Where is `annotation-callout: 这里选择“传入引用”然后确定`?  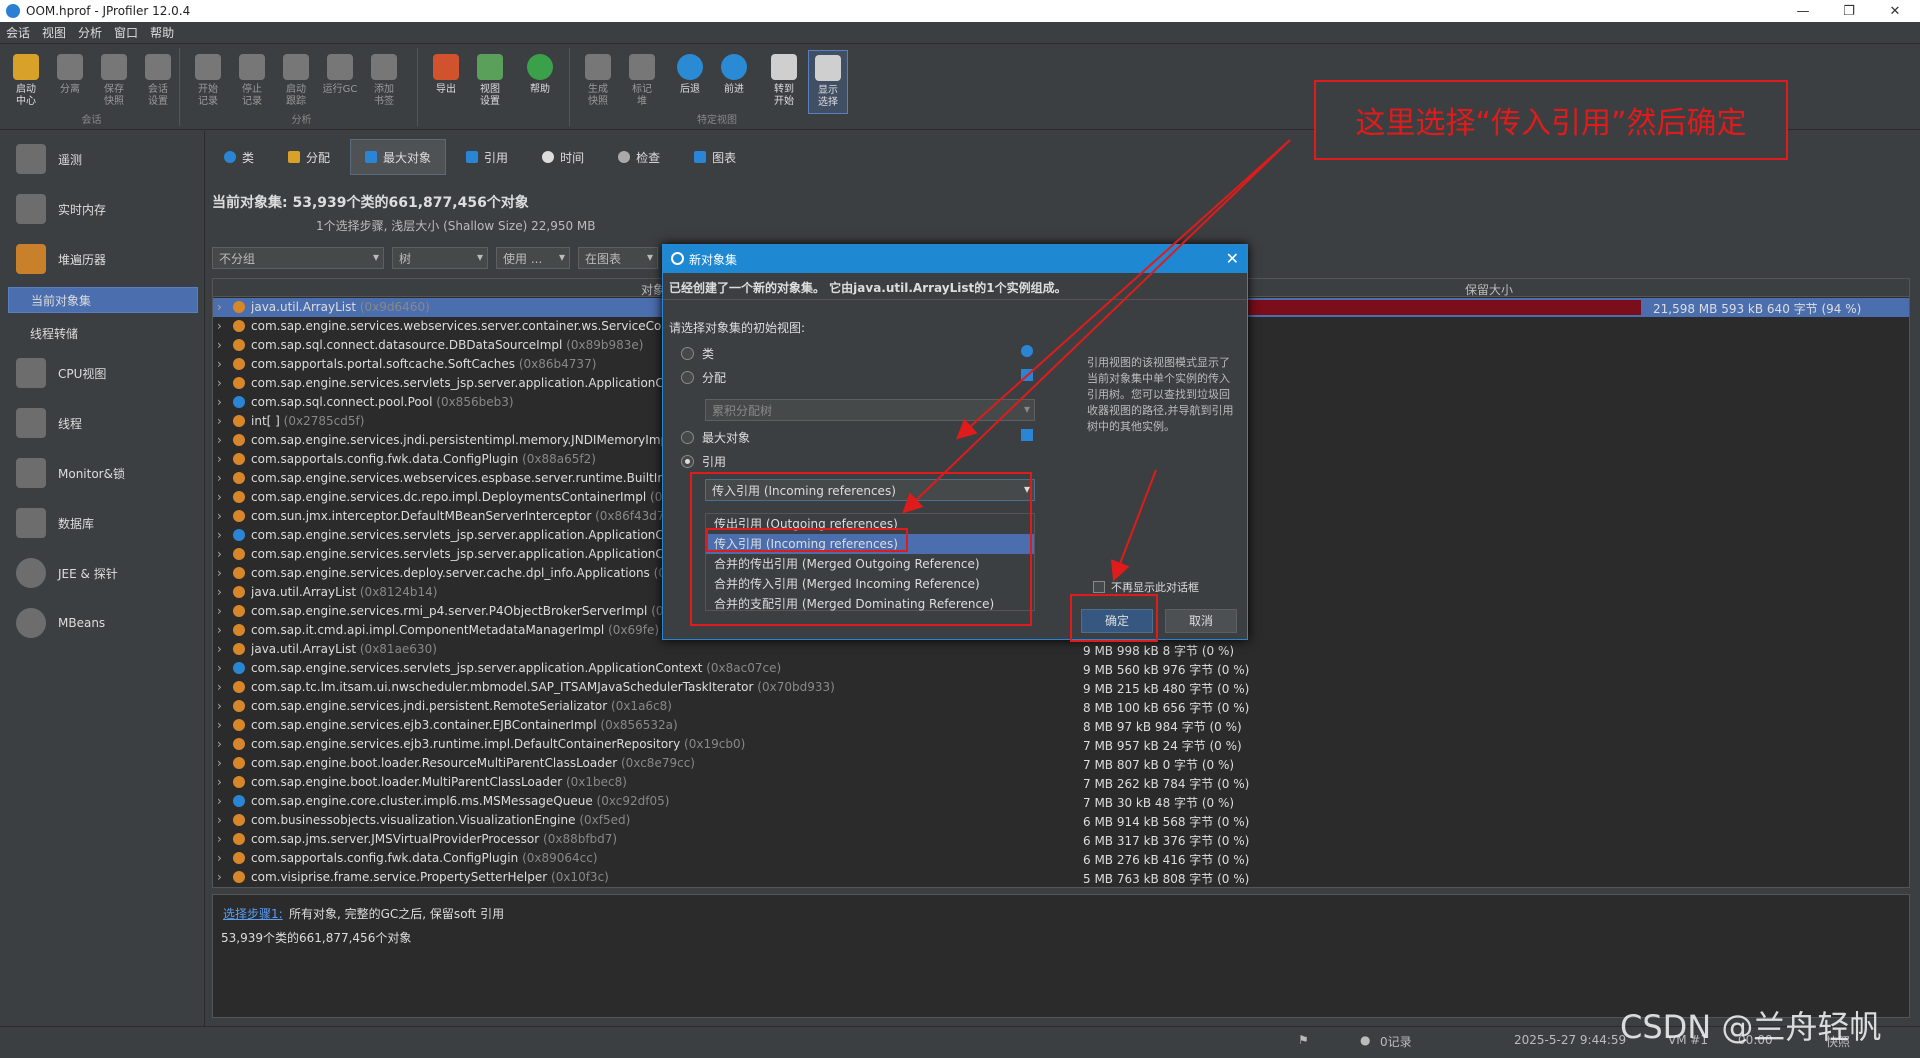 annotation-callout: 这里选择“传入引用”然后确定 is located at coordinates (1551, 120).